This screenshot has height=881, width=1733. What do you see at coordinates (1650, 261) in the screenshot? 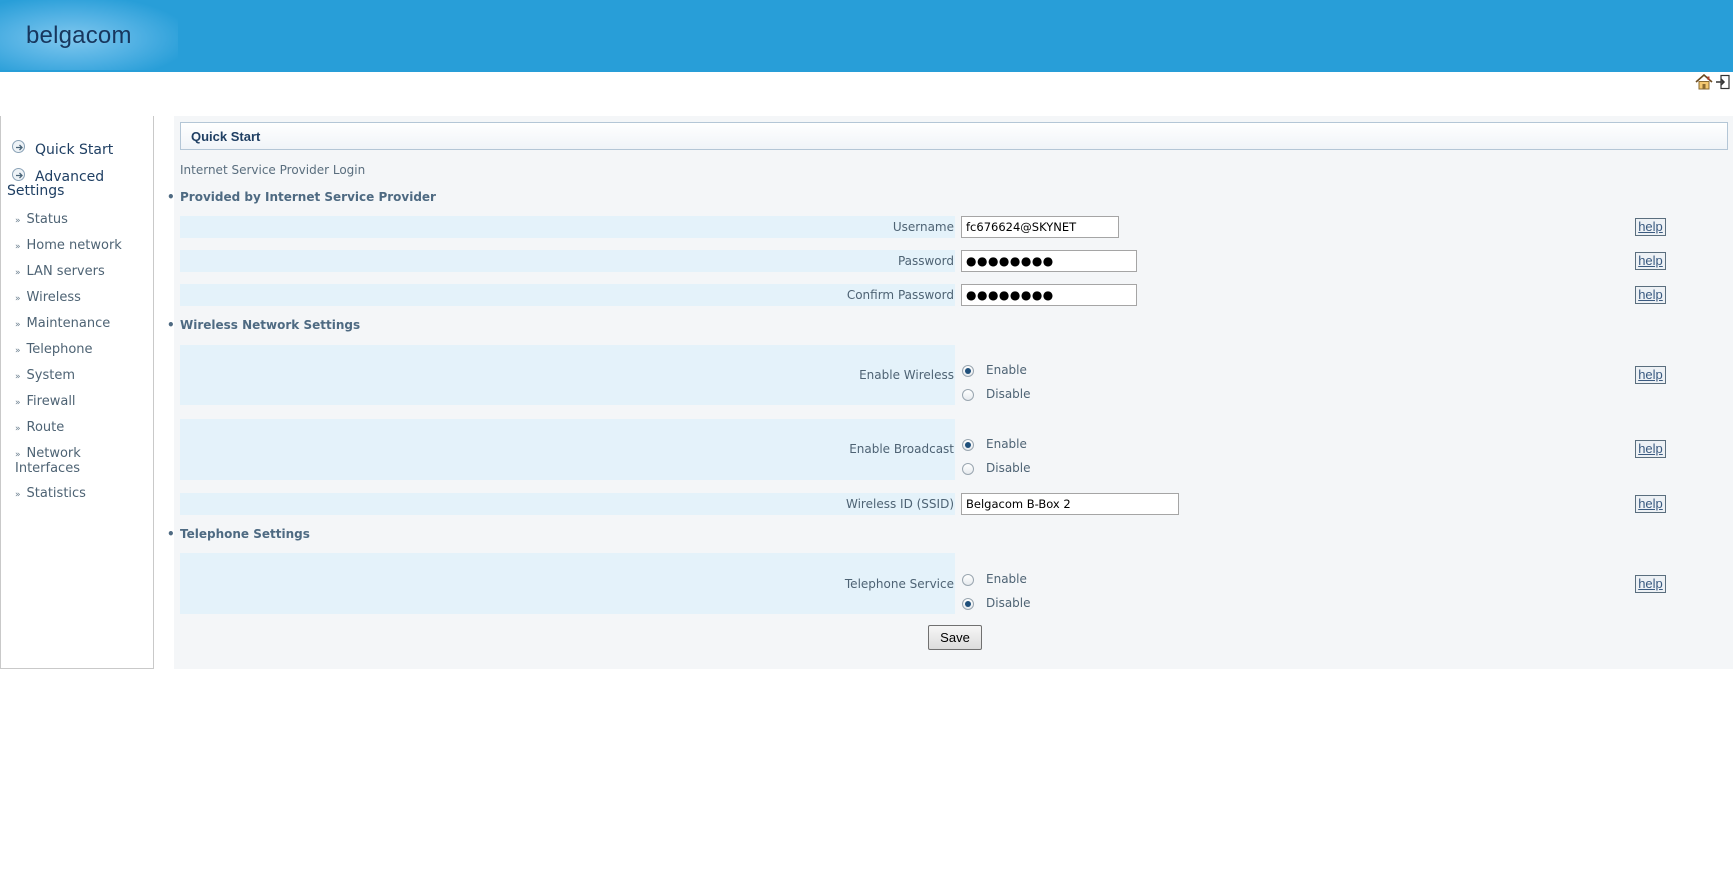
I see `help-button-password: help` at bounding box center [1650, 261].